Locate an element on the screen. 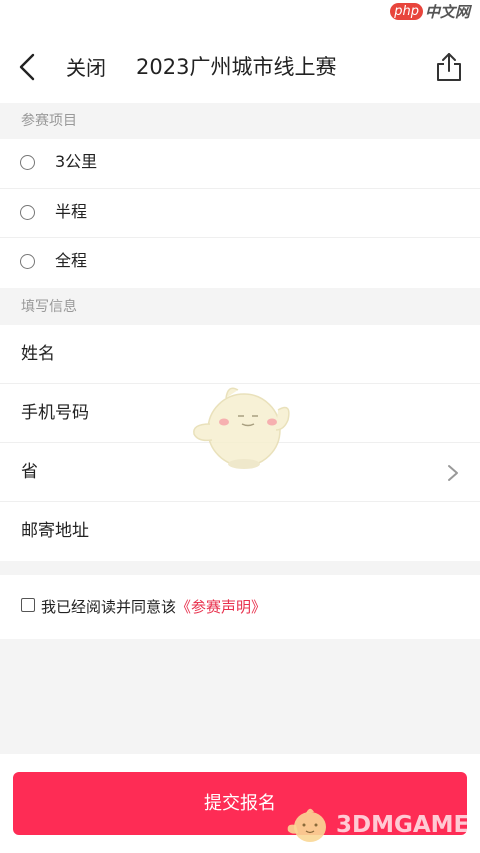 The height and width of the screenshot is (853, 480). radio-option-half: 半程 is located at coordinates (240, 213).